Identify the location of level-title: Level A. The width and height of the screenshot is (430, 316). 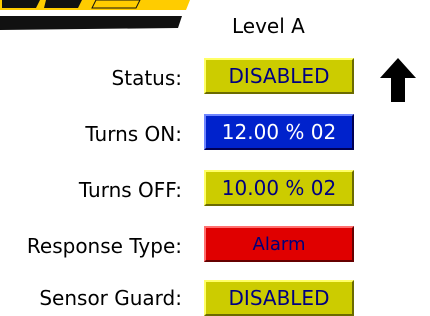
(268, 26).